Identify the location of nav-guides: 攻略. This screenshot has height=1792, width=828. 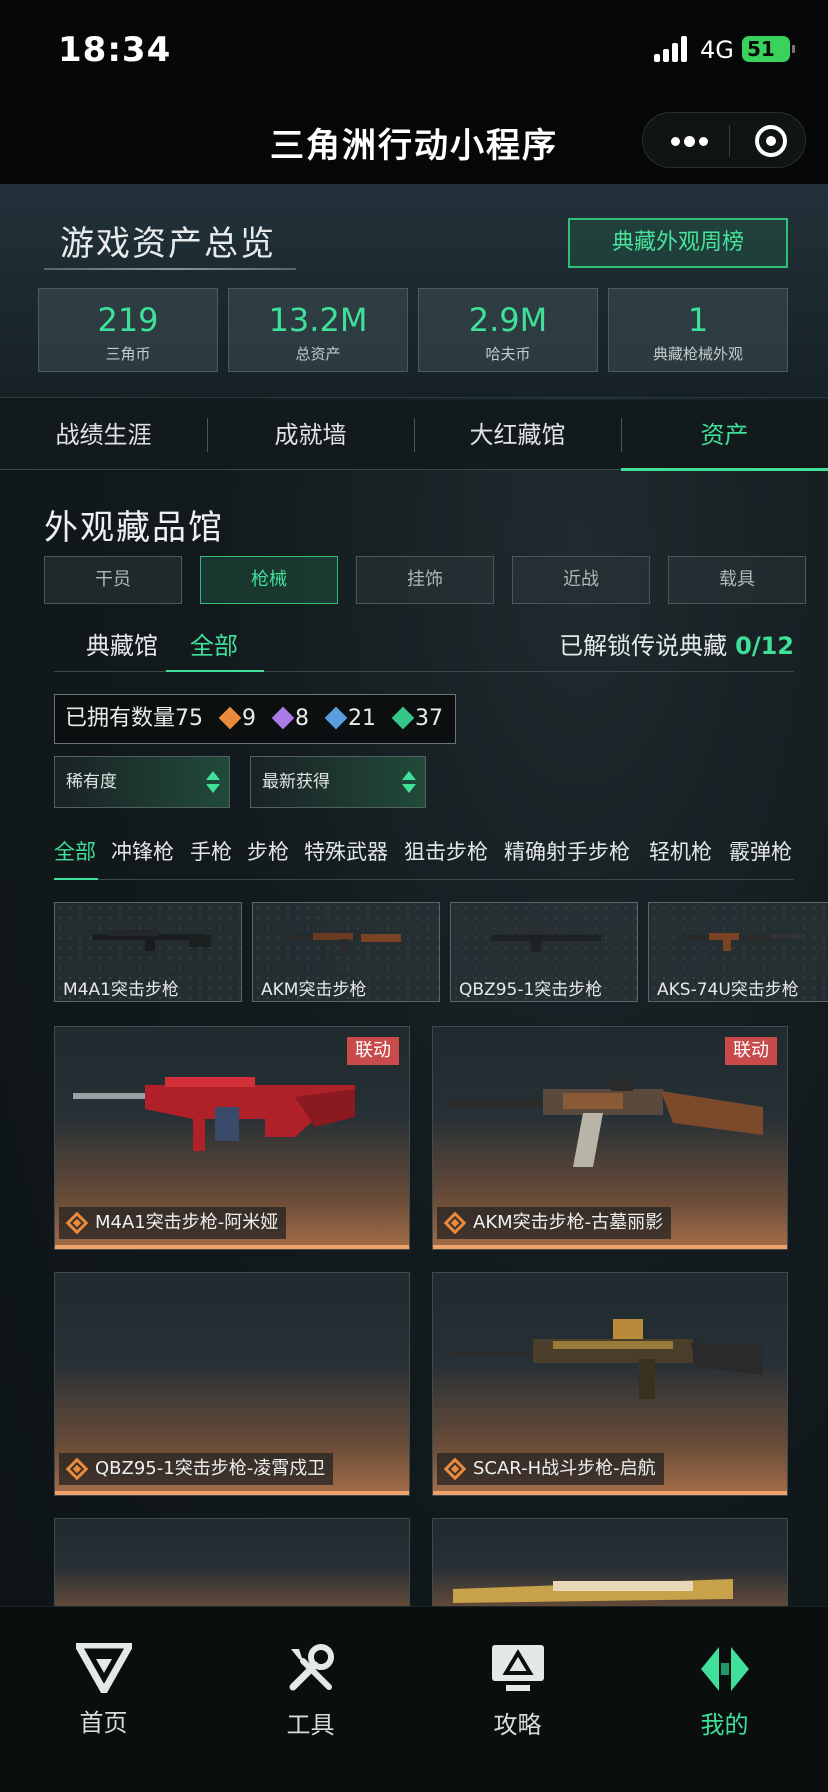
(517, 1691).